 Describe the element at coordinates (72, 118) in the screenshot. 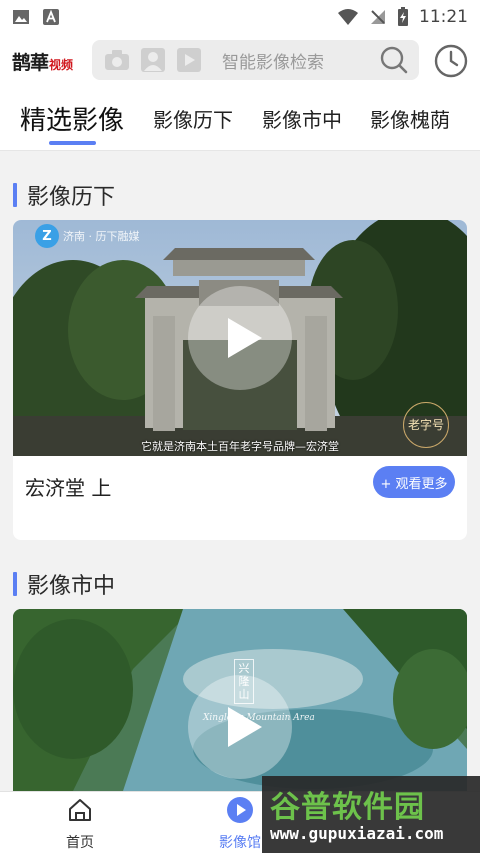

I see `tab-featured: 精选影像` at that location.